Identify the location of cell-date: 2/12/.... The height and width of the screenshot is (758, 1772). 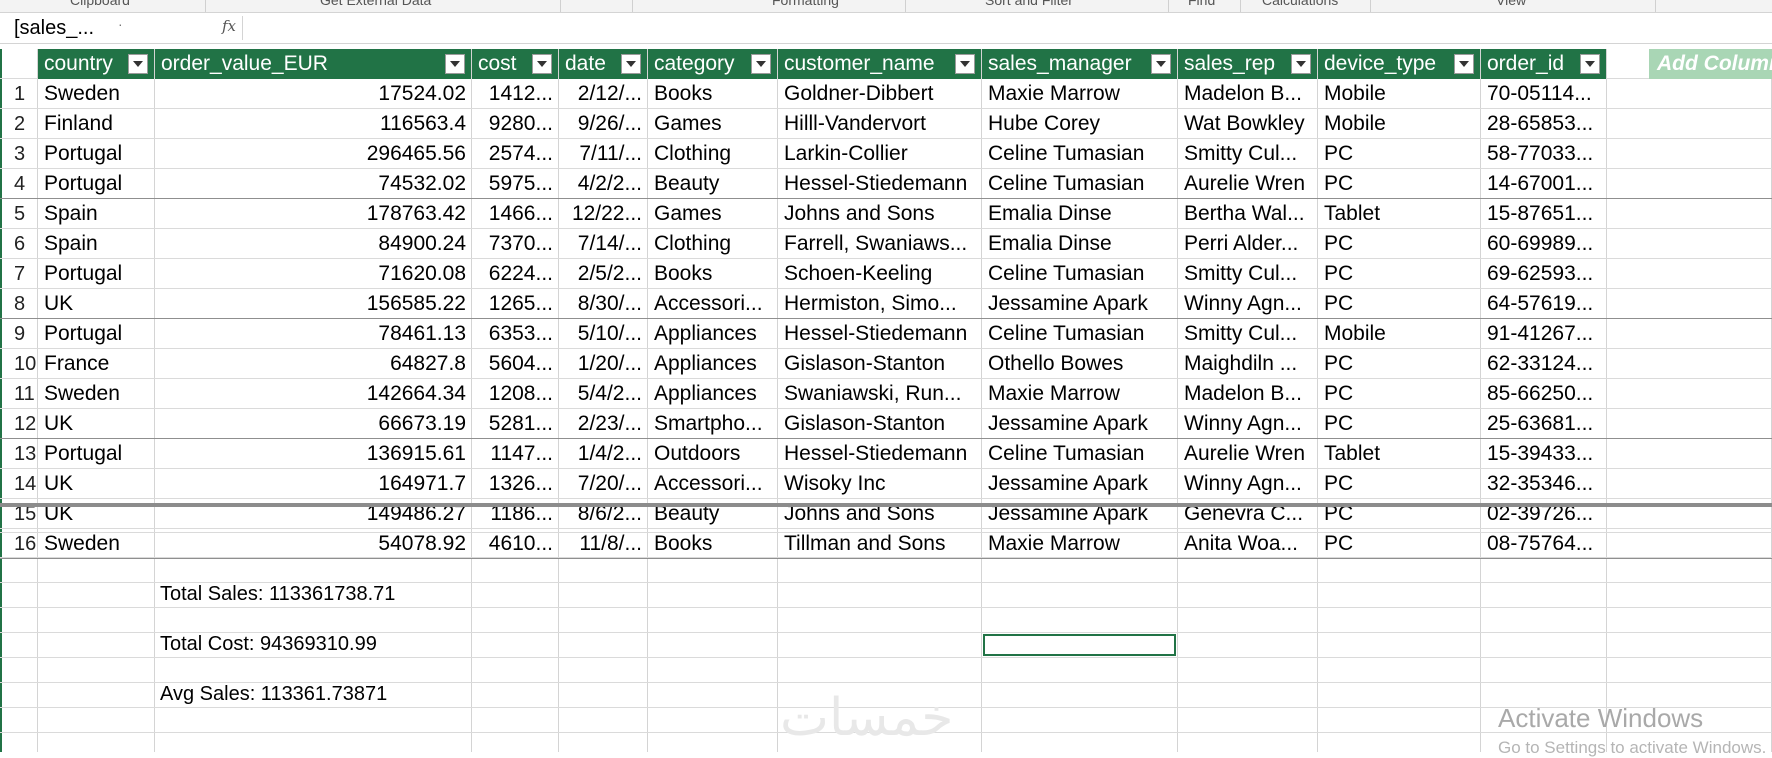
(603, 94).